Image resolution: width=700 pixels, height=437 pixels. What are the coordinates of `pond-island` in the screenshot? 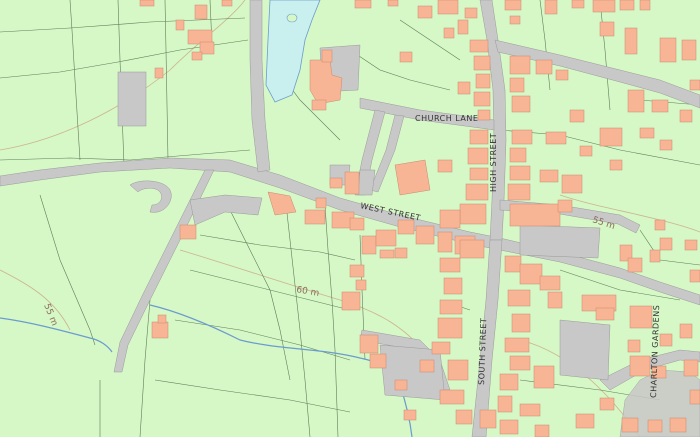 It's located at (292, 18).